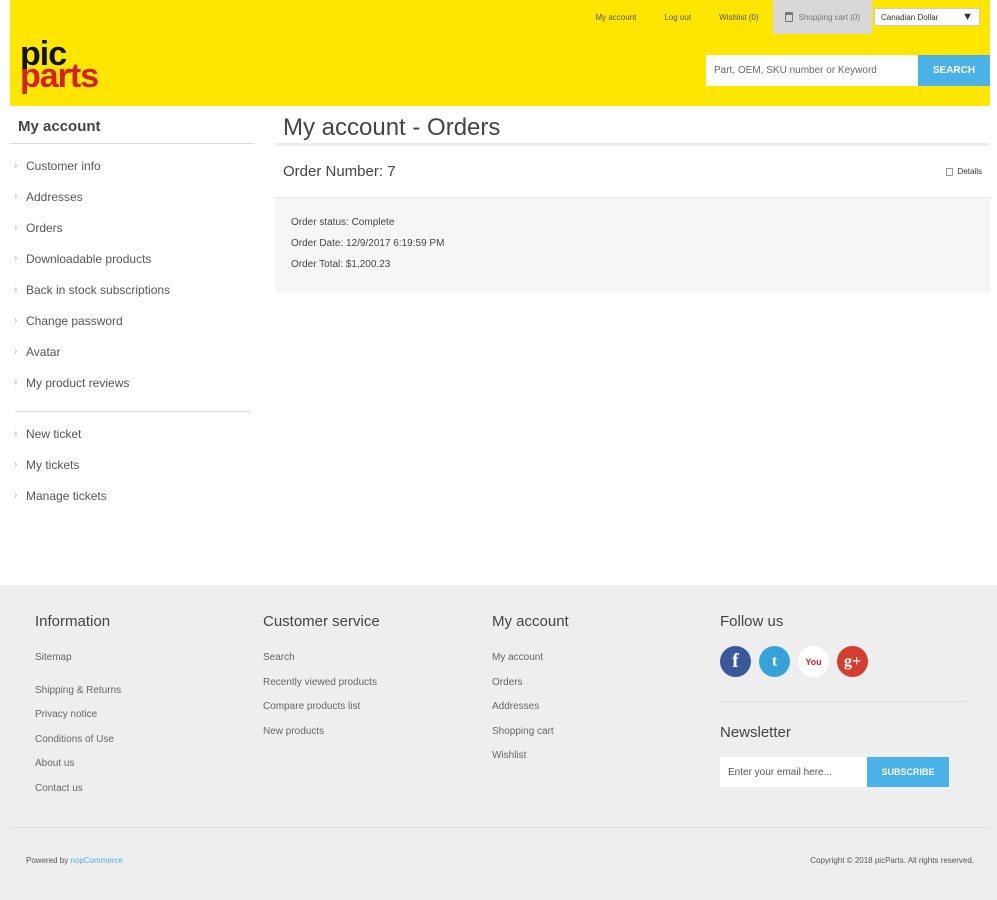 The image size is (997, 900). What do you see at coordinates (632, 126) in the screenshot?
I see `page-title: My account - Orders` at bounding box center [632, 126].